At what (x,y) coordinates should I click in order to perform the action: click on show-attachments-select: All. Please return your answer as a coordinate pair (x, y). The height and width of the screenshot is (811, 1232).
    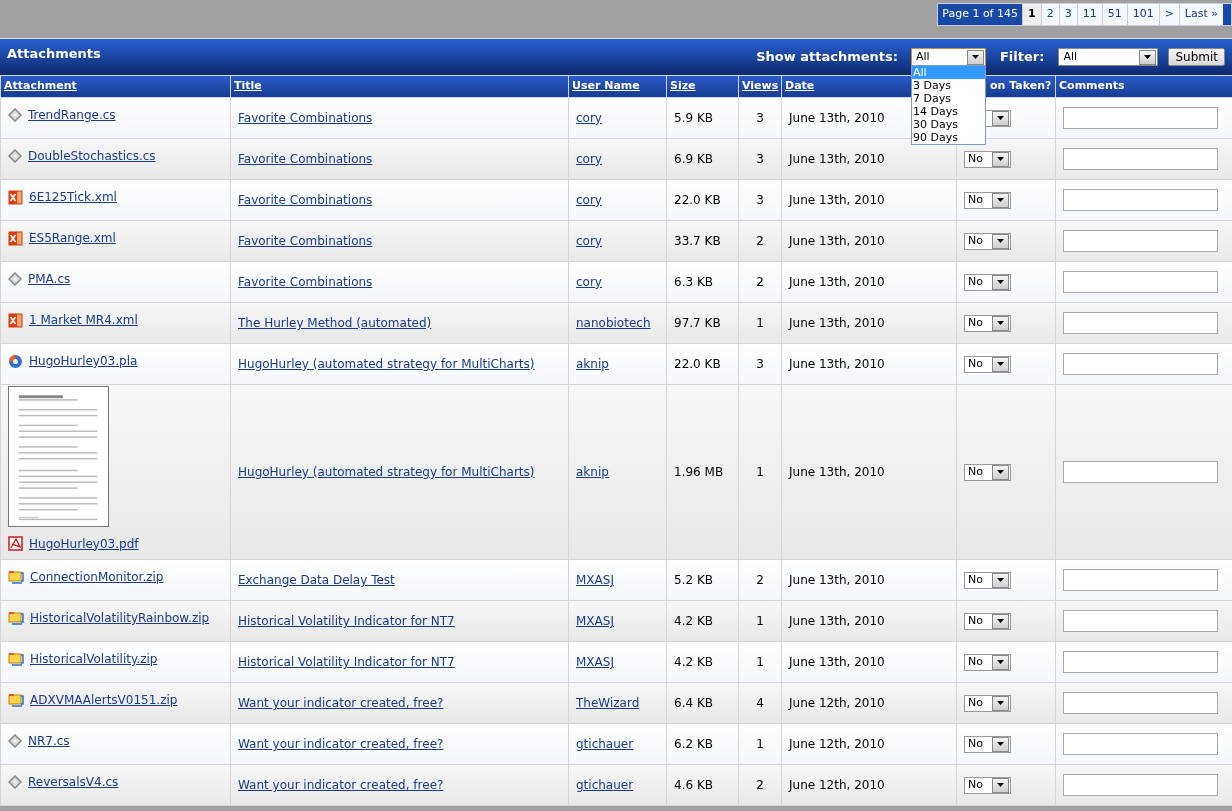
    Looking at the image, I should click on (948, 57).